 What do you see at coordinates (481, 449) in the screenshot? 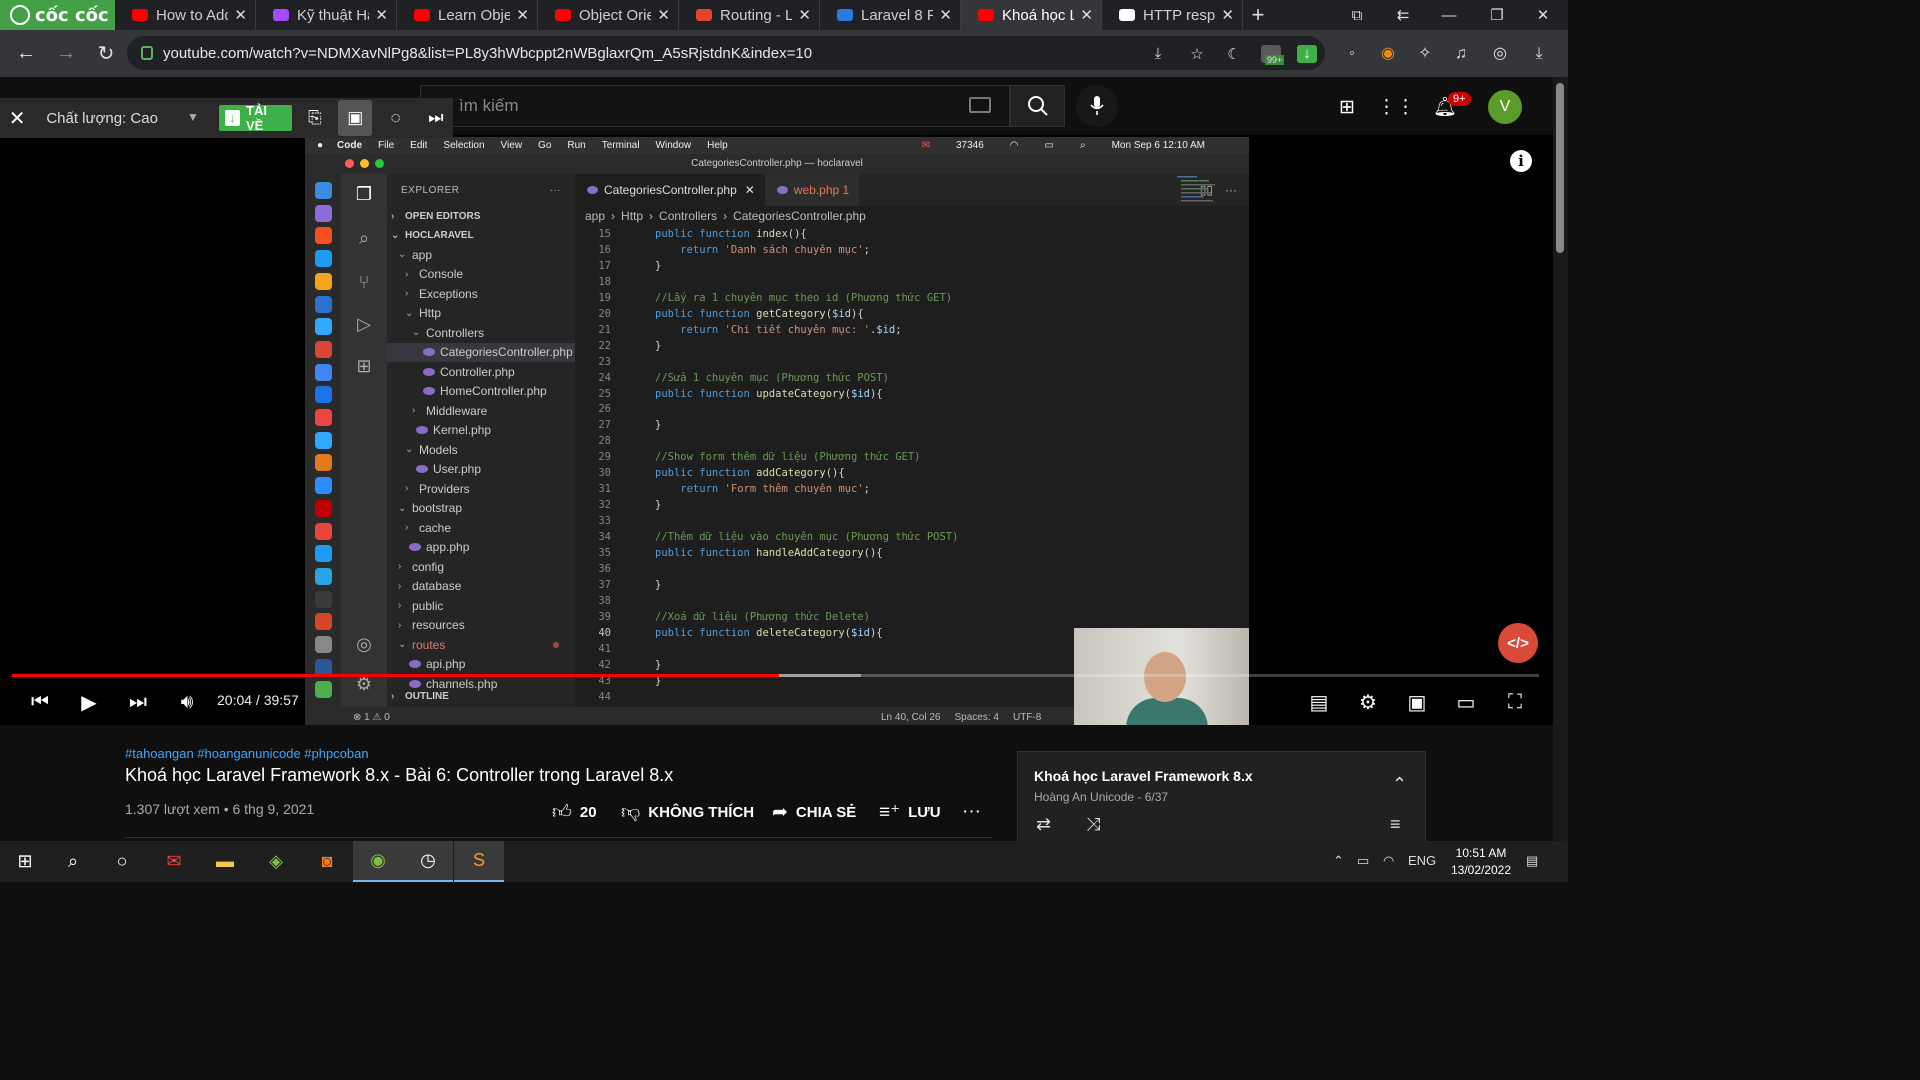
I see `tree-folder: ⌄ Models` at bounding box center [481, 449].